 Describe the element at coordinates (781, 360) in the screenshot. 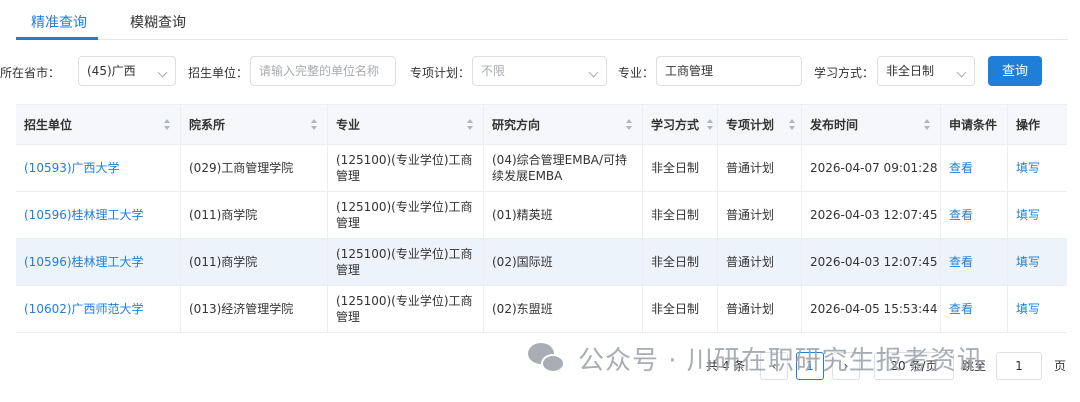

I see `watermark-text: 公众号 · 川研在职研究生报考资讯` at that location.